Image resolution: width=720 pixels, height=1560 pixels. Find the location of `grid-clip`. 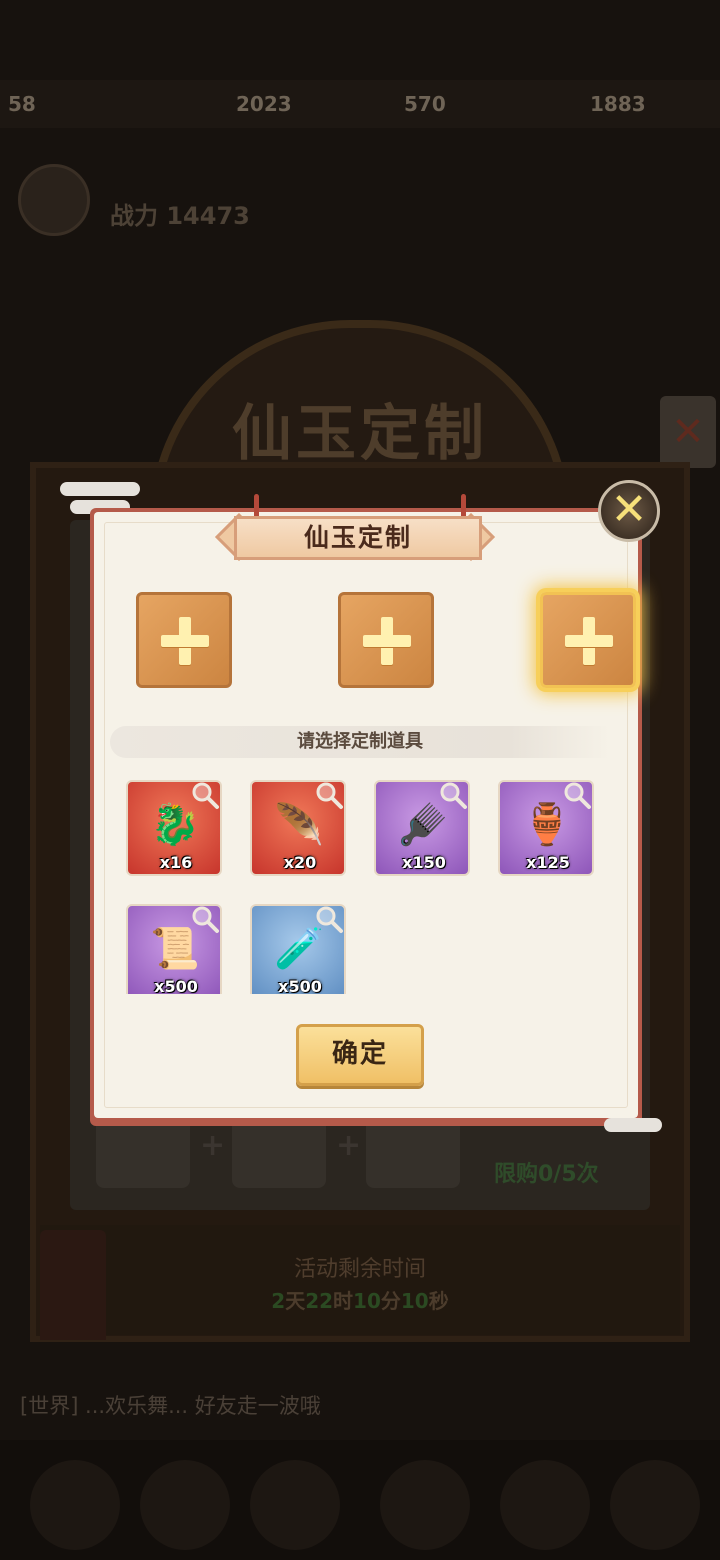

grid-clip is located at coordinates (244, 999).